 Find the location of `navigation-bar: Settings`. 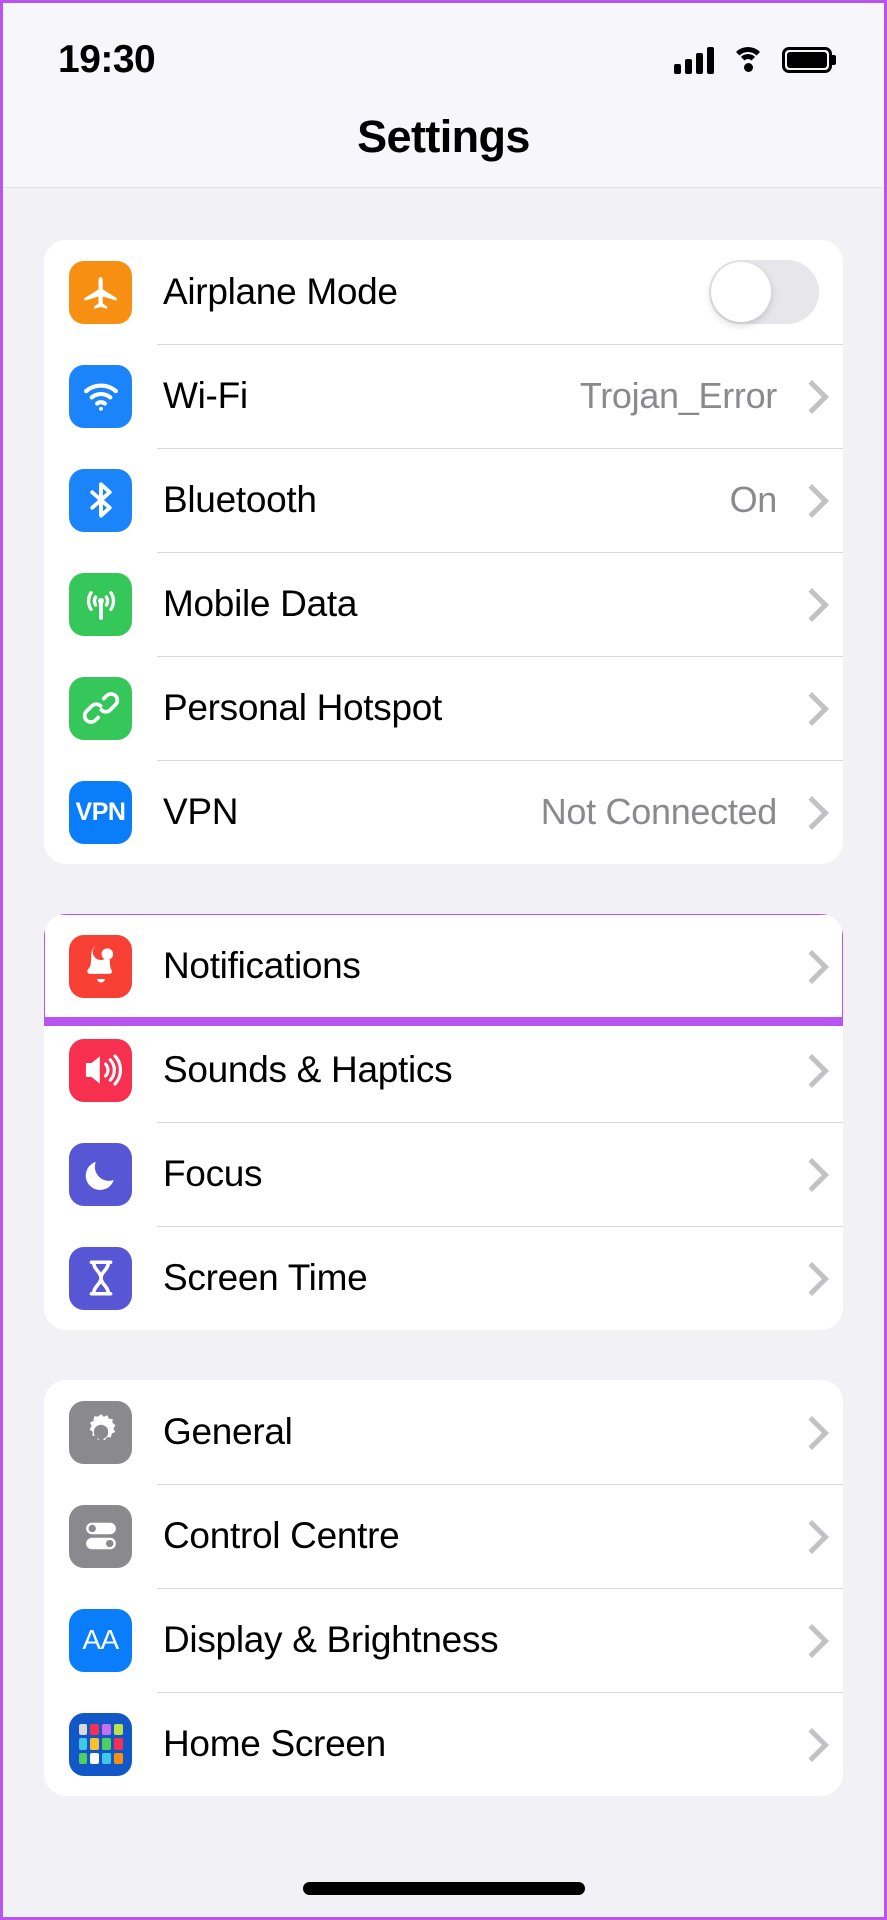

navigation-bar: Settings is located at coordinates (443, 149).